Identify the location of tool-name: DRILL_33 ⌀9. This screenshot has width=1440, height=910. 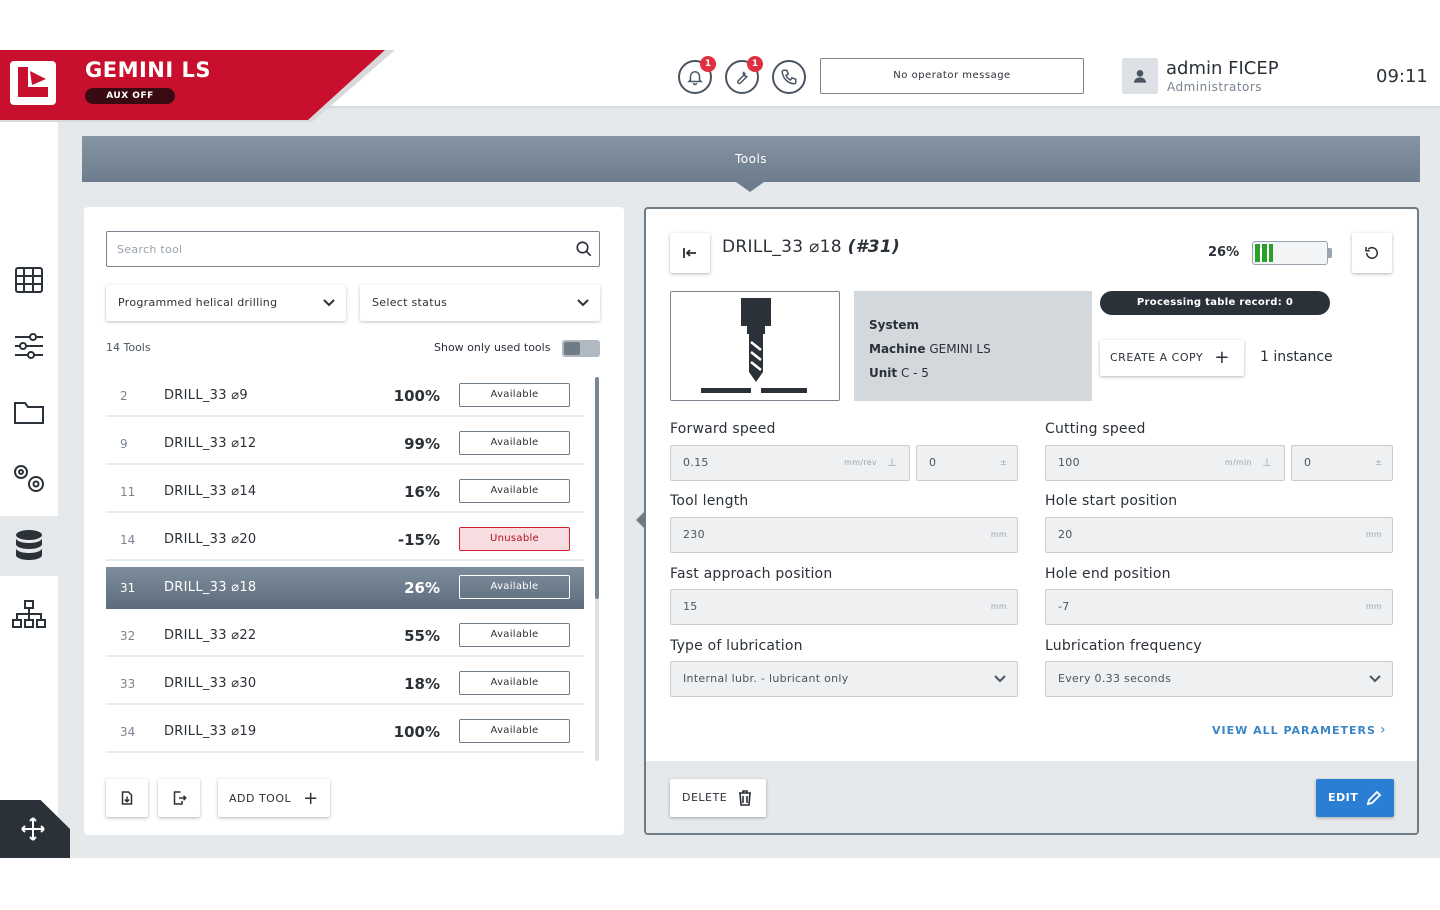
(206, 395).